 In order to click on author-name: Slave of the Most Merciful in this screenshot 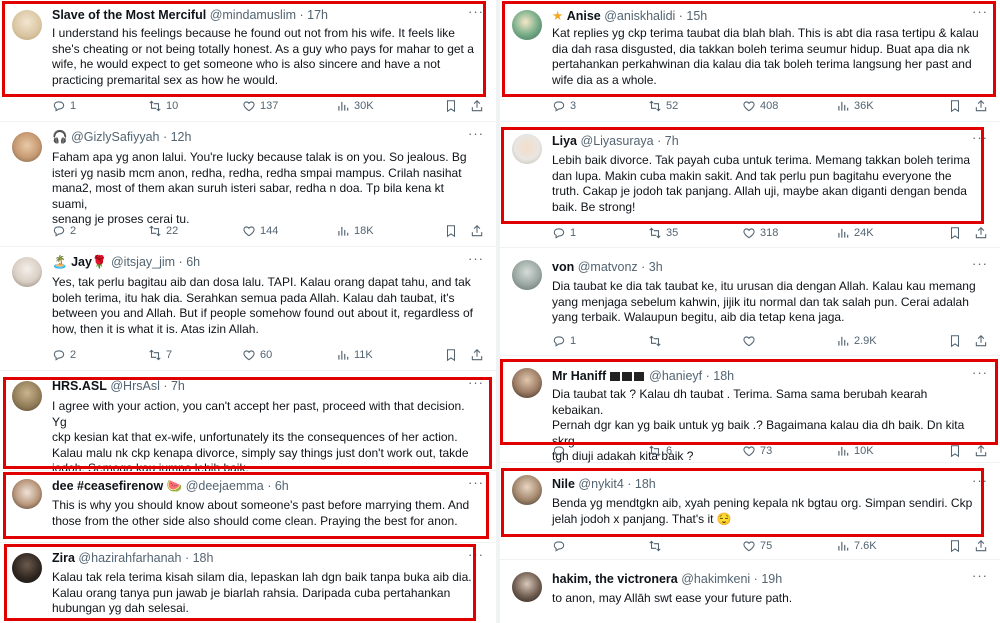, I will do `click(129, 15)`.